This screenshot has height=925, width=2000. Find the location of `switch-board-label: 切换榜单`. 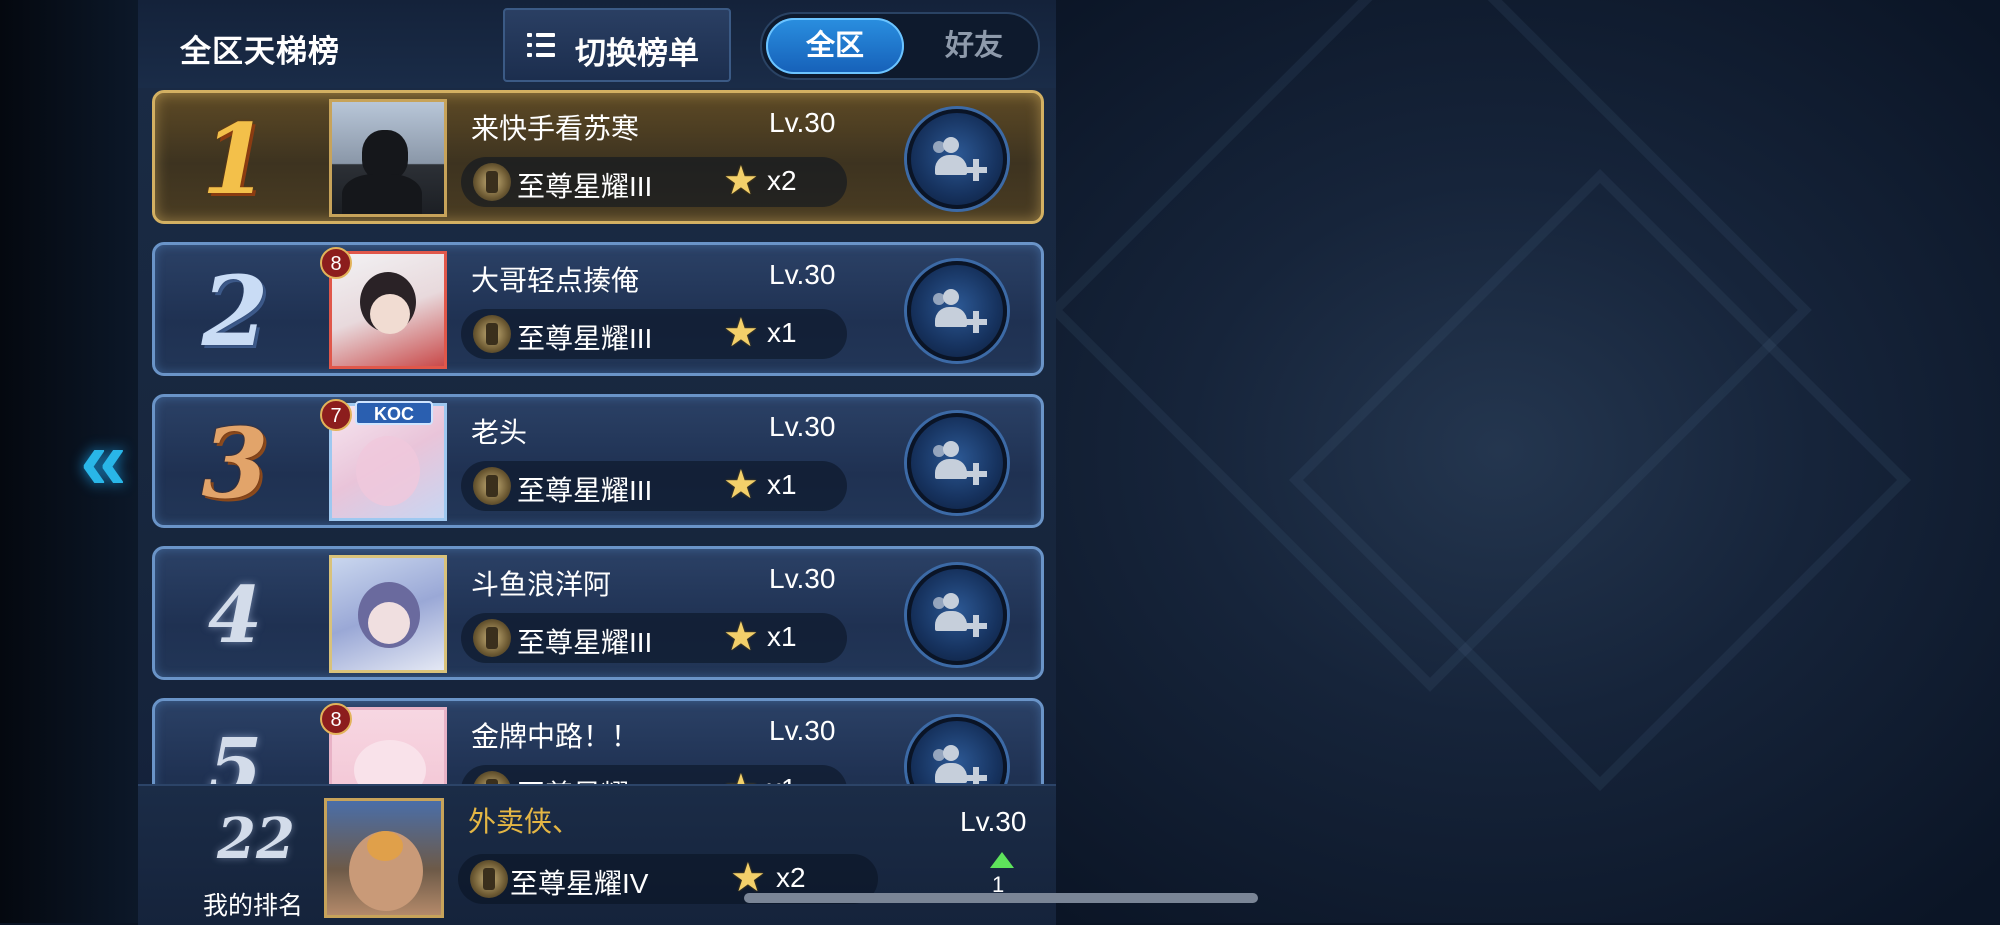

switch-board-label: 切换榜单 is located at coordinates (637, 53).